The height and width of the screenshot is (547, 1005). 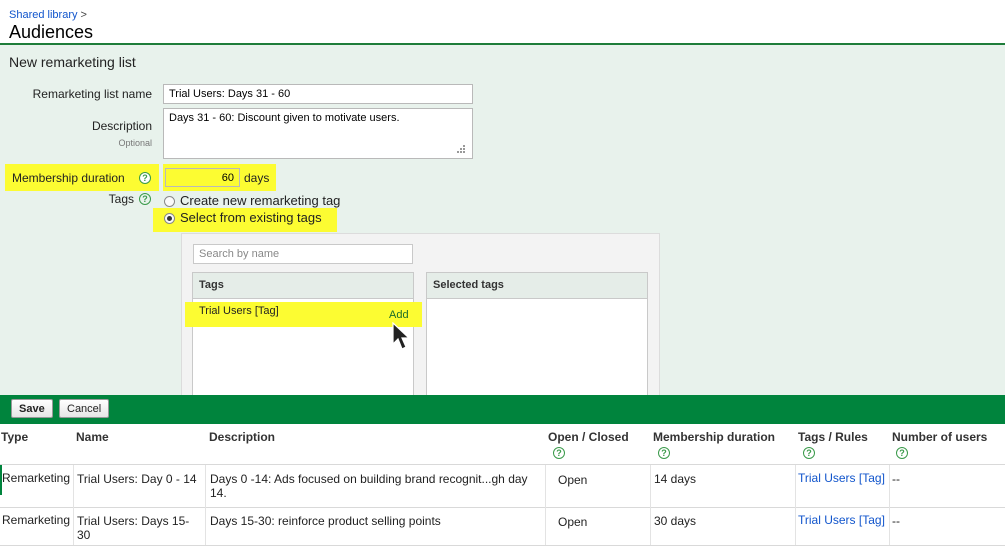 What do you see at coordinates (502, 409) in the screenshot?
I see `action-bar` at bounding box center [502, 409].